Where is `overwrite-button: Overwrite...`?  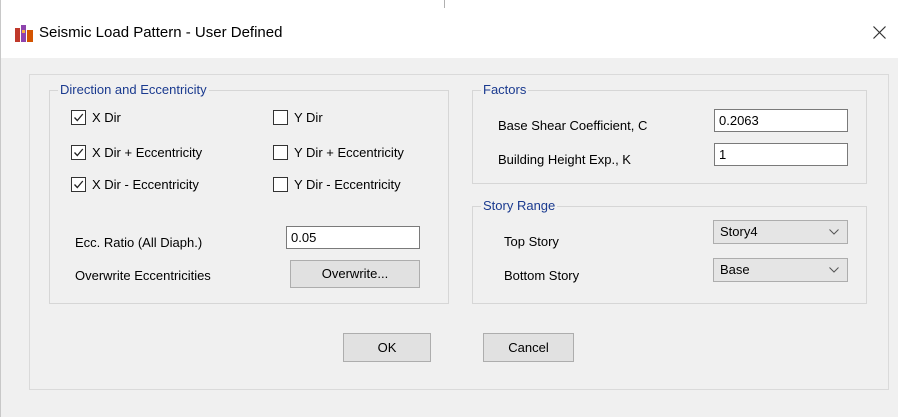 overwrite-button: Overwrite... is located at coordinates (355, 274).